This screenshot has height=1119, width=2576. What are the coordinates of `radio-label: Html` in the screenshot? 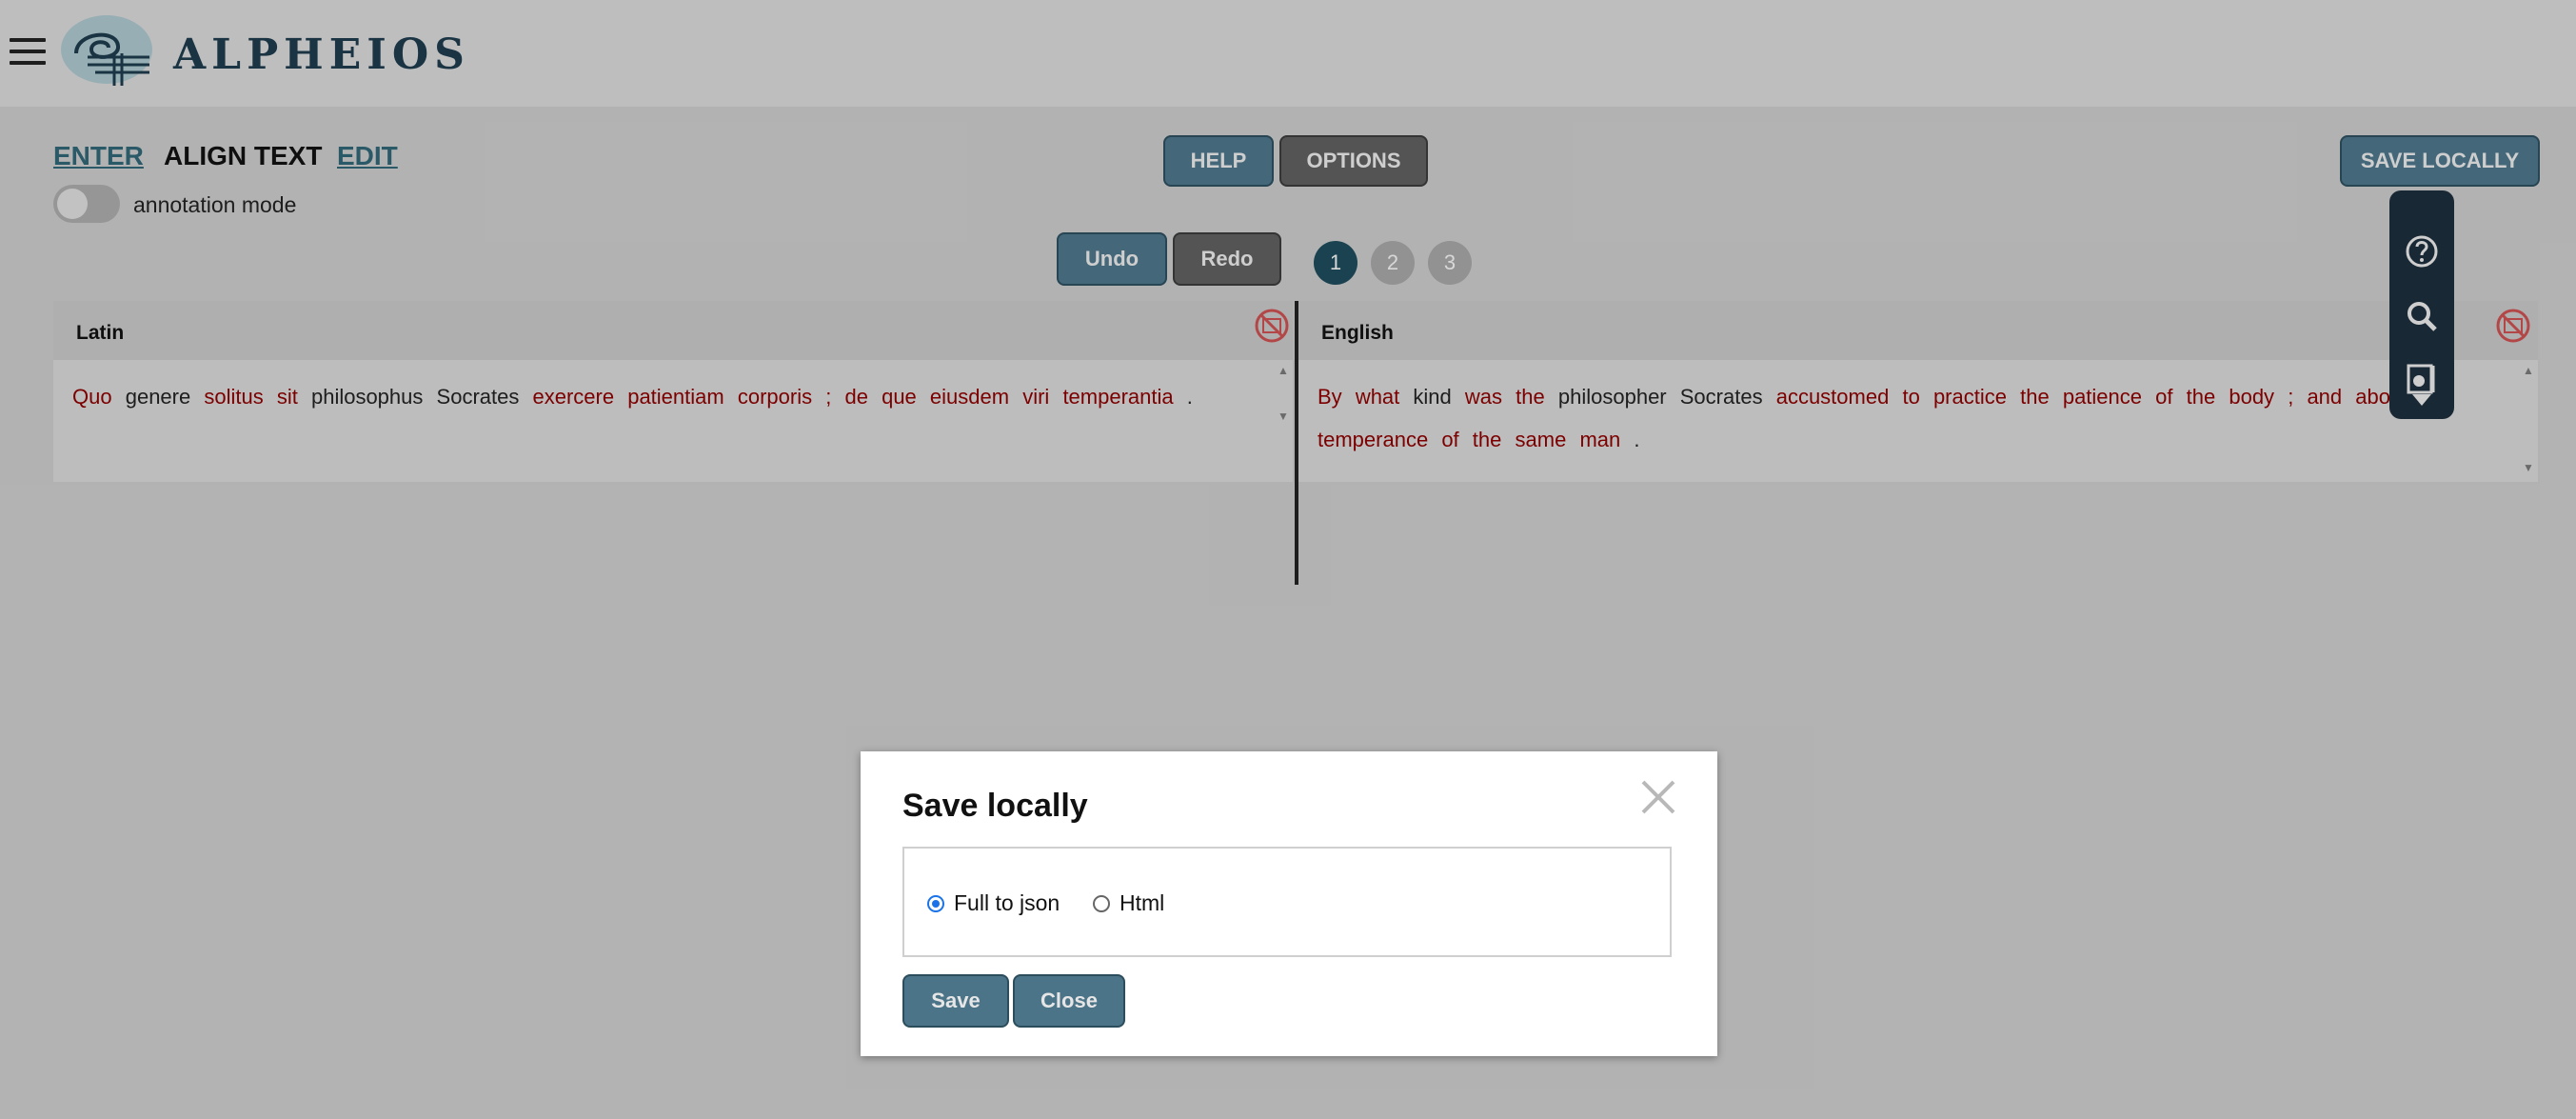 It's located at (1142, 903).